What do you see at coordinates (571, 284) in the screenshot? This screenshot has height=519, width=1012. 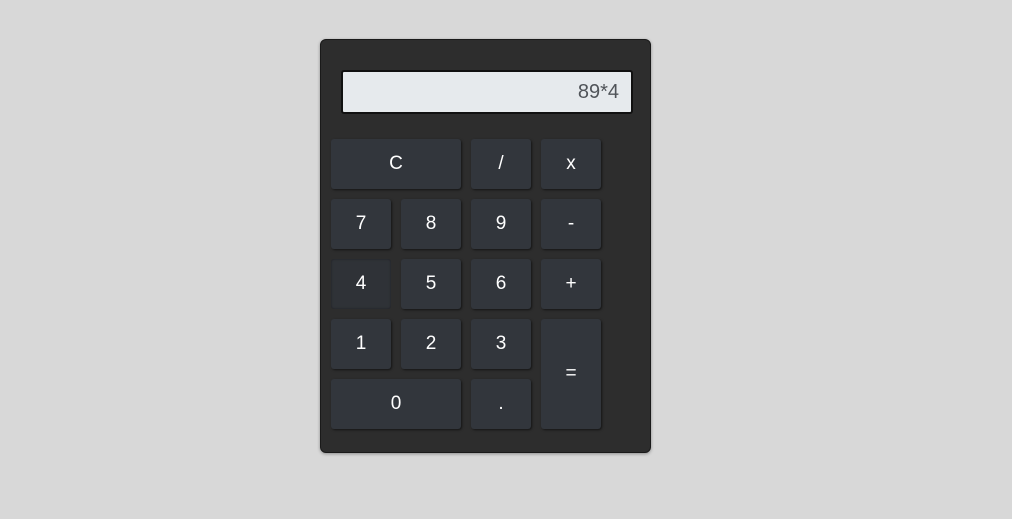 I see `add-button: +` at bounding box center [571, 284].